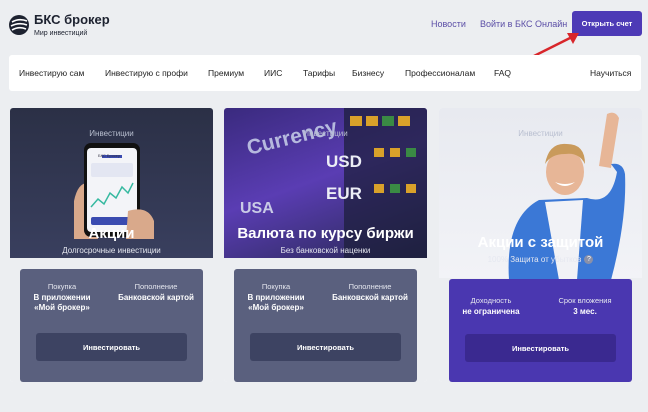  Describe the element at coordinates (325, 250) in the screenshot. I see `card-subtitle: Без банковской наценки` at that location.